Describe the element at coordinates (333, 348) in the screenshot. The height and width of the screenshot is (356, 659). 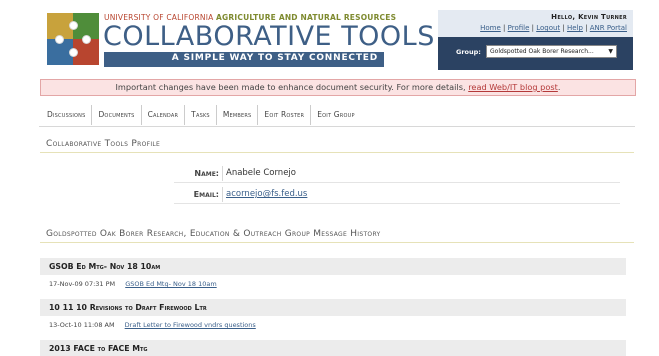
I see `message-thread-header: 2013 FACE to FACE Mtg` at that location.